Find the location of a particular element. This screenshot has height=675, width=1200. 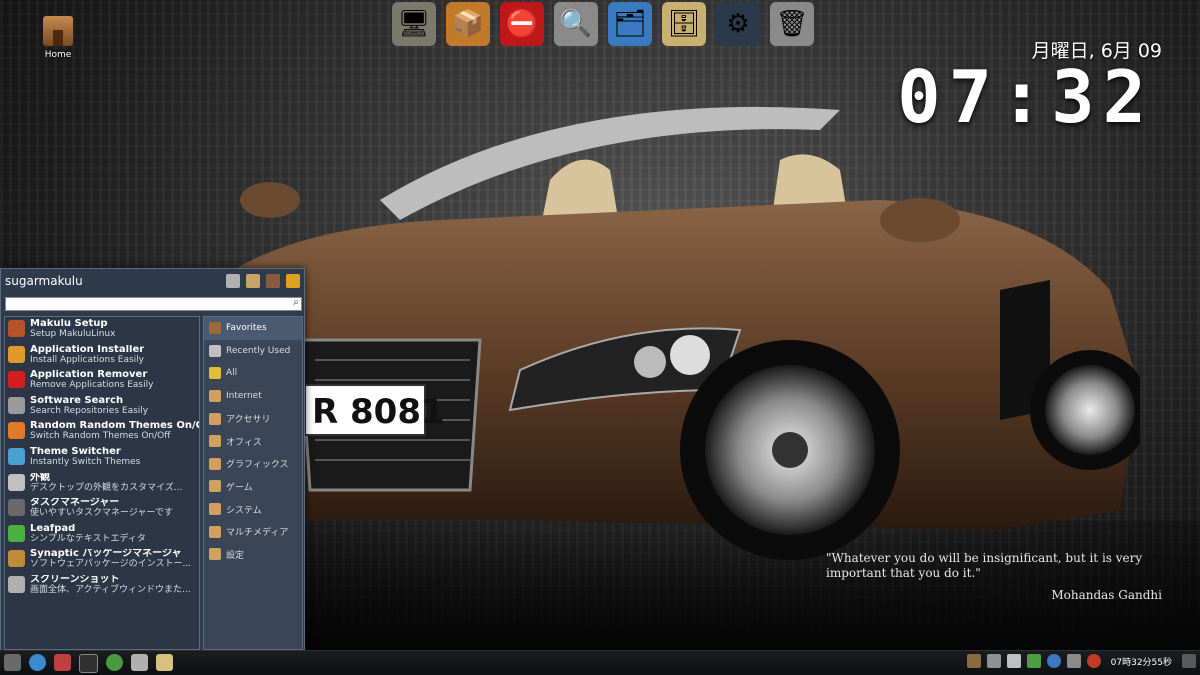

category-item: オフィス is located at coordinates (253, 441).